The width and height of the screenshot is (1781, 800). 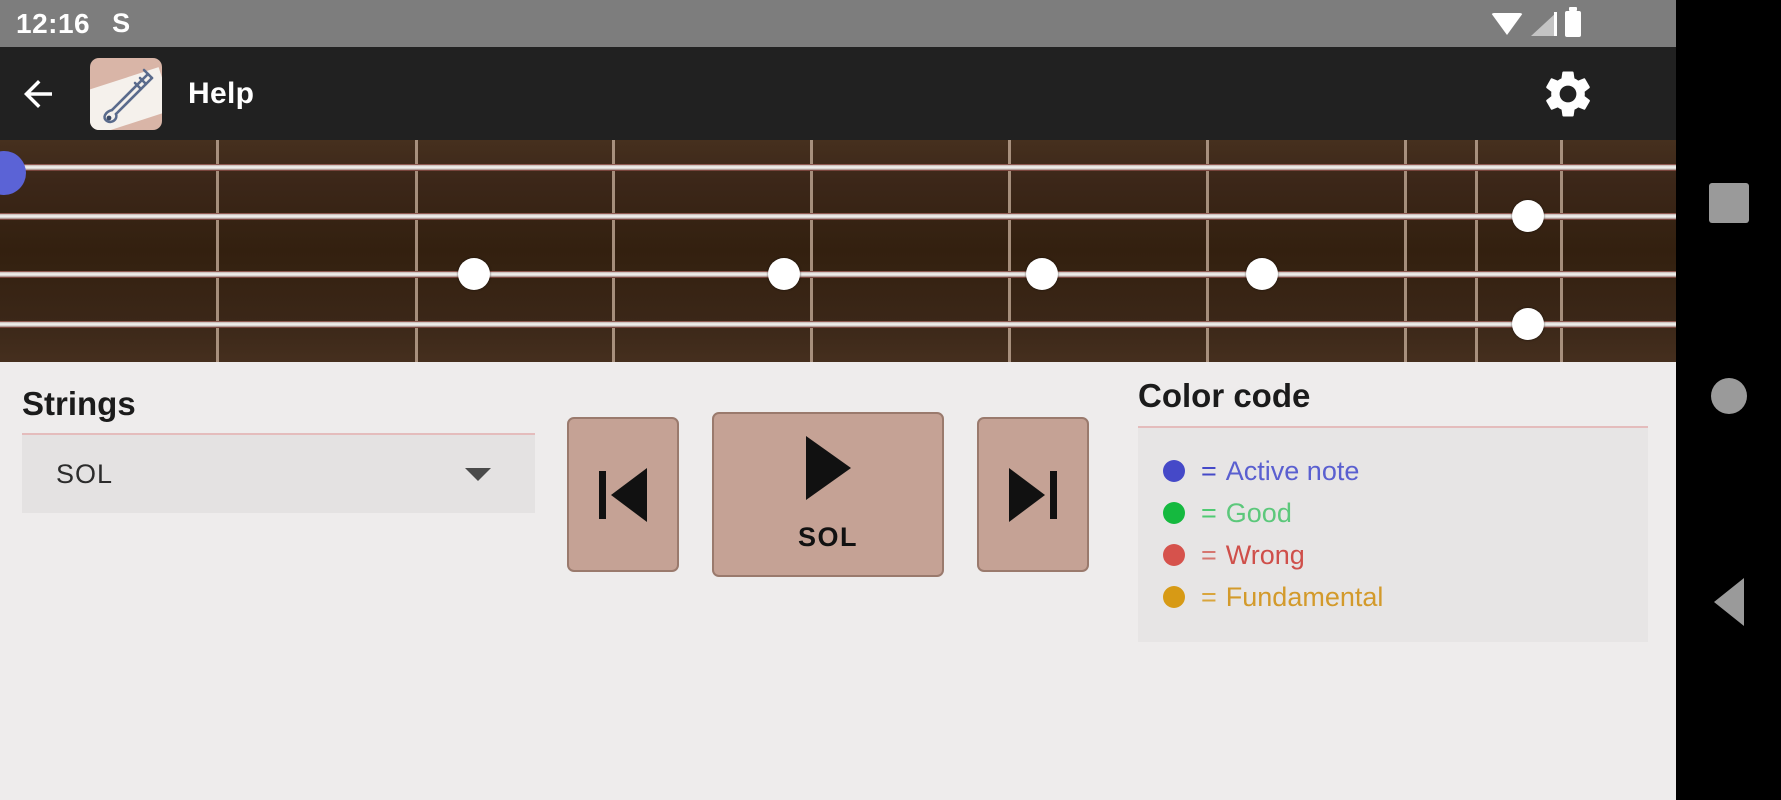 I want to click on battery-icon, so click(x=1573, y=21).